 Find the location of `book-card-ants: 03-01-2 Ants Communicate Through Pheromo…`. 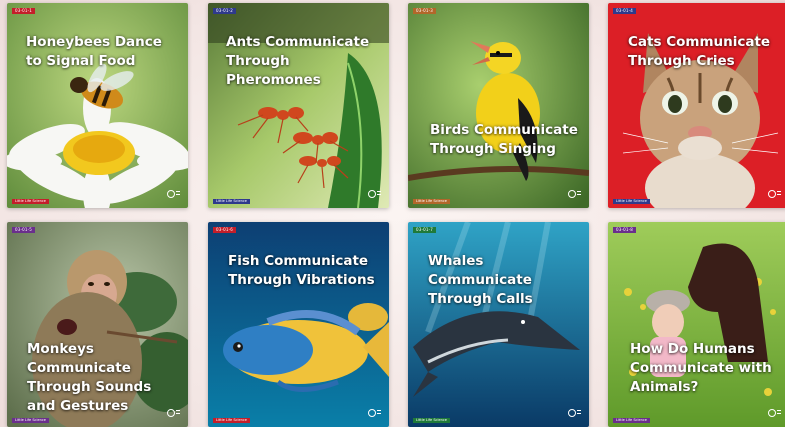

book-card-ants: 03-01-2 Ants Communicate Through Pheromo… is located at coordinates (298, 105).